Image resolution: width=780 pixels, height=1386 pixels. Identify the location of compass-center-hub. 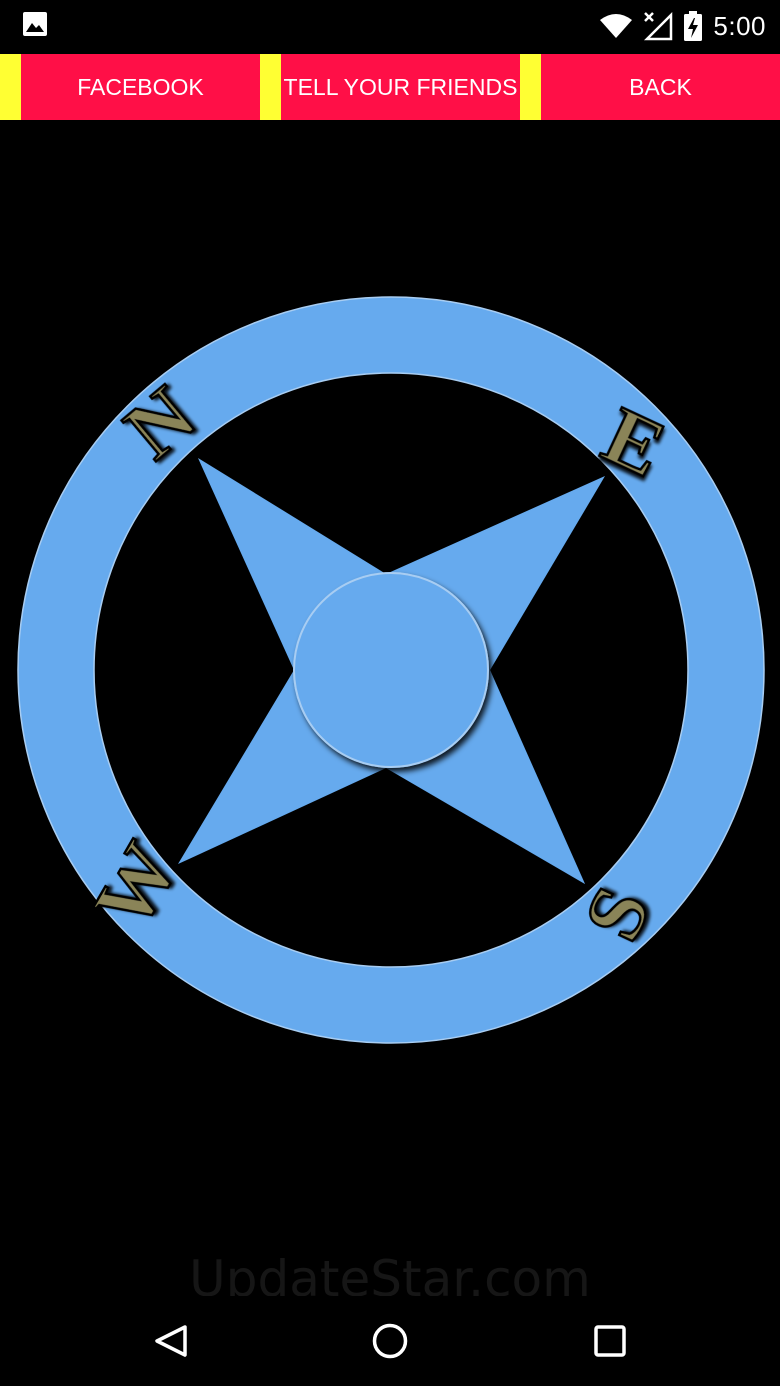
(391, 670).